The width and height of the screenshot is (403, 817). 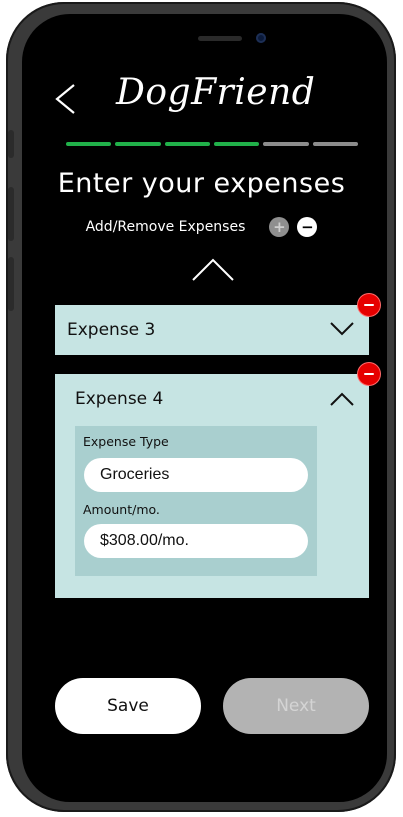 What do you see at coordinates (296, 706) in the screenshot?
I see `next-button: Next` at bounding box center [296, 706].